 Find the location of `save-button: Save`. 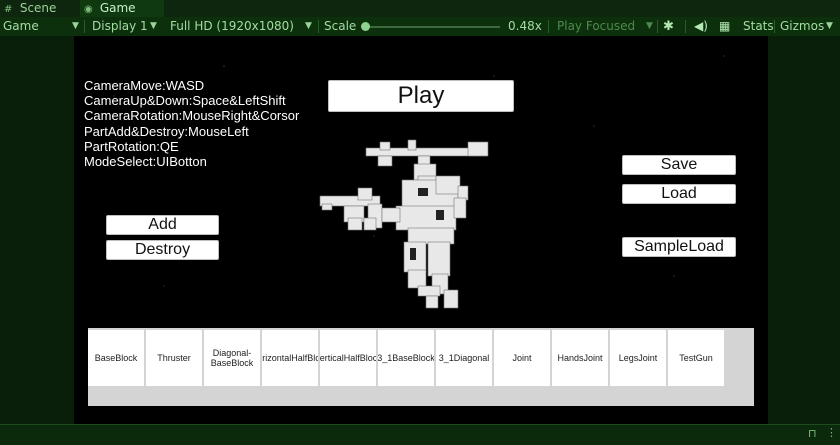

save-button: Save is located at coordinates (679, 165).